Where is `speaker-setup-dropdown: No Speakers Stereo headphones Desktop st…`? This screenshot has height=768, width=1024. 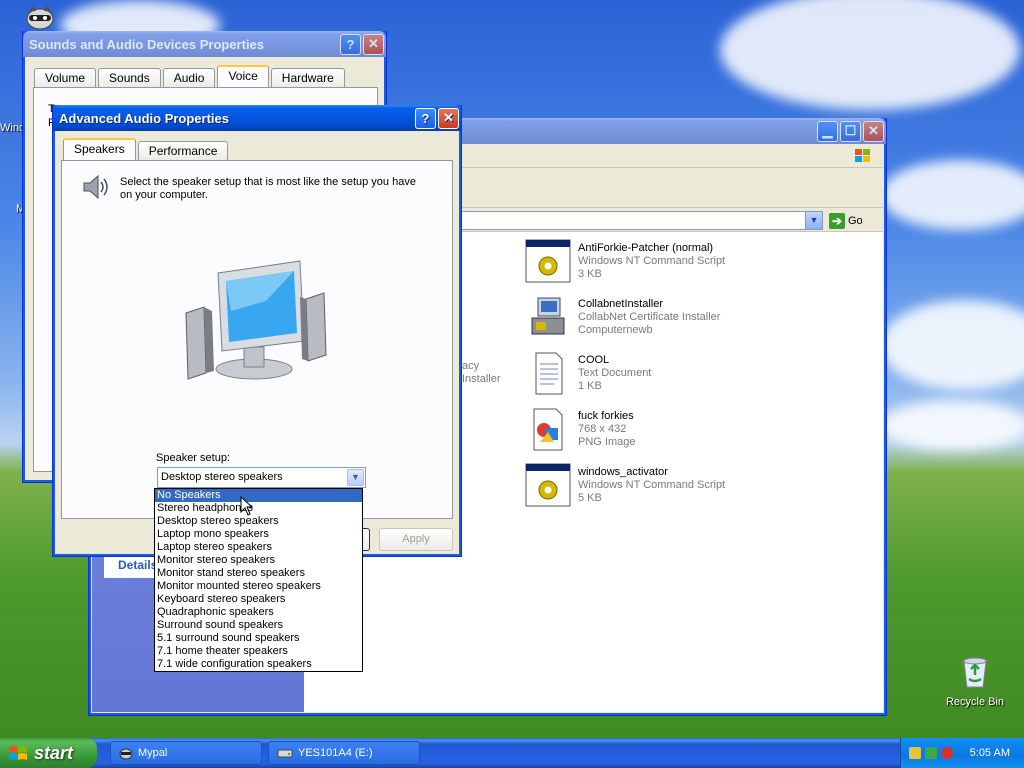 speaker-setup-dropdown: No Speakers Stereo headphones Desktop st… is located at coordinates (258, 580).